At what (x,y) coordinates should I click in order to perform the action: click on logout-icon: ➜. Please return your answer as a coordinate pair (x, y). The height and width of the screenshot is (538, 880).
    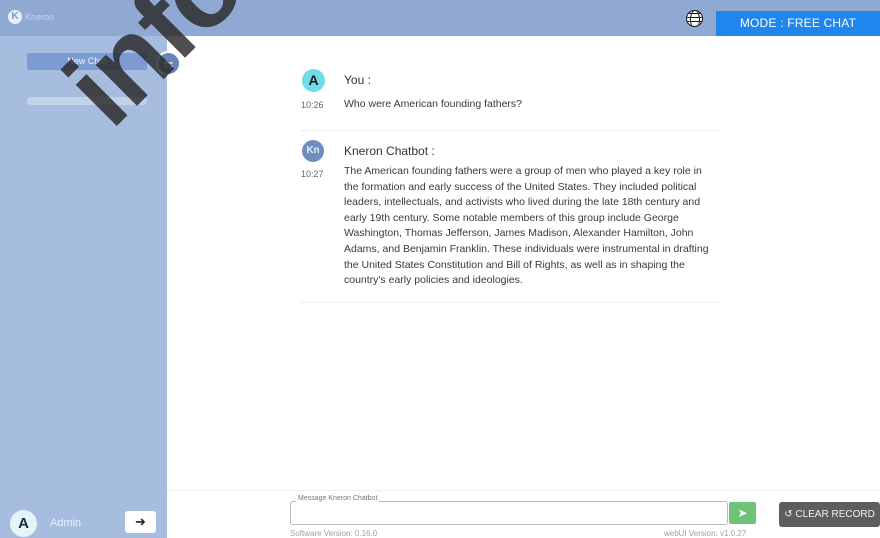
    Looking at the image, I should click on (140, 522).